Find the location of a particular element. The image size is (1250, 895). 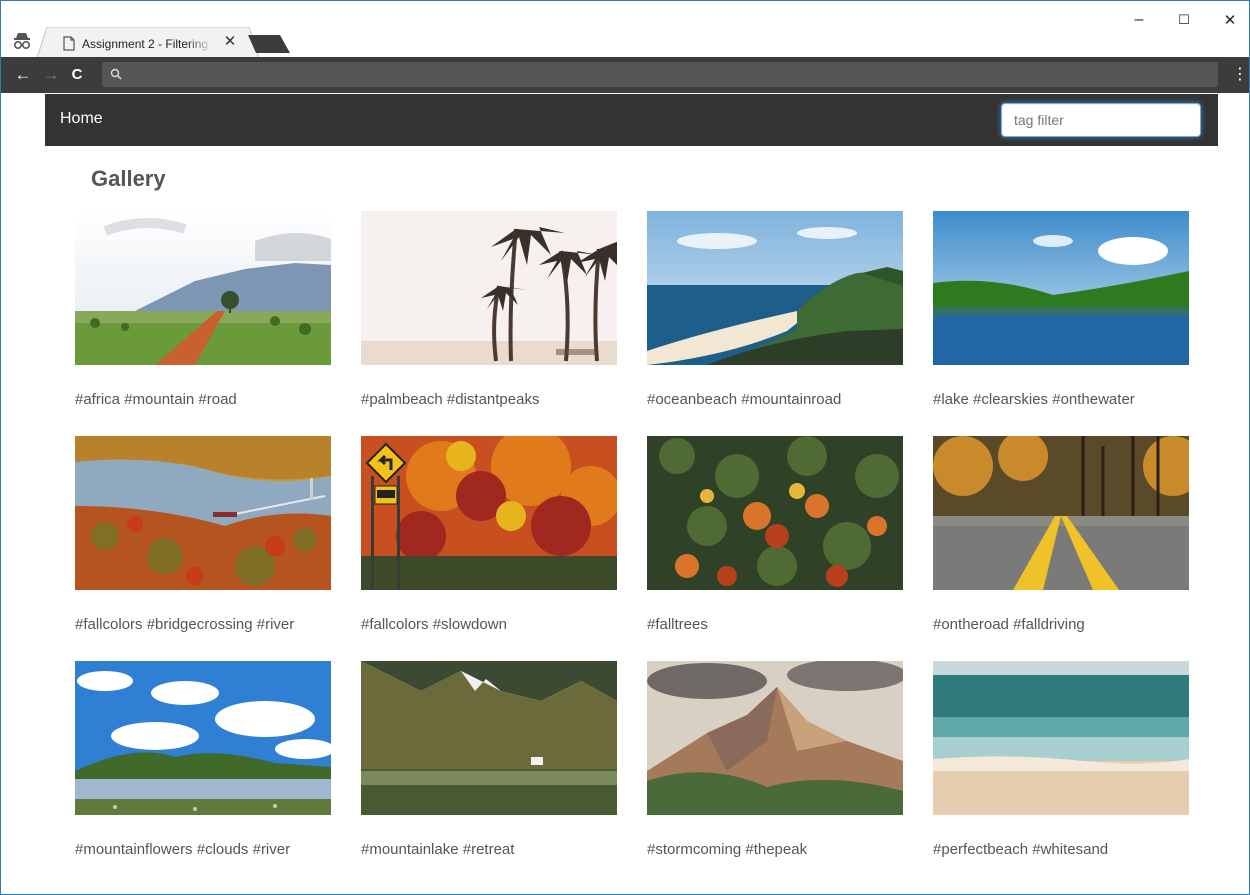

tab-title-fade is located at coordinates (200, 42).